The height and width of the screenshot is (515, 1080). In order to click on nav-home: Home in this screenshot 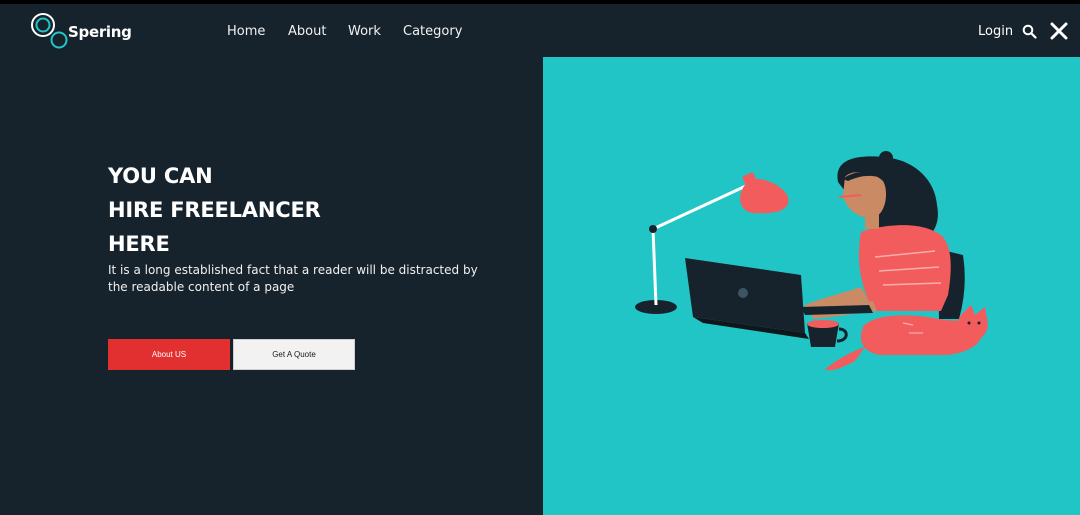, I will do `click(246, 31)`.